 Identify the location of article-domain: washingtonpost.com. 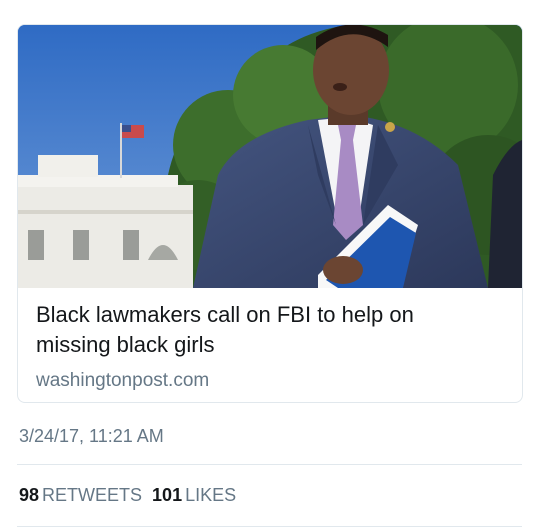
(123, 380).